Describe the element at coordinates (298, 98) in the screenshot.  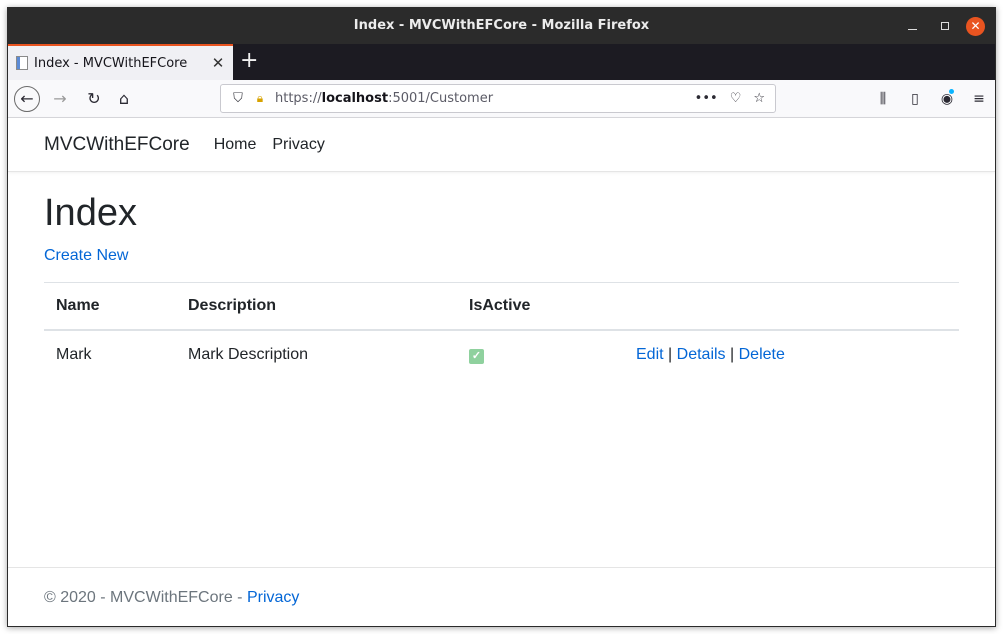
I see `url-scheme: https://` at that location.